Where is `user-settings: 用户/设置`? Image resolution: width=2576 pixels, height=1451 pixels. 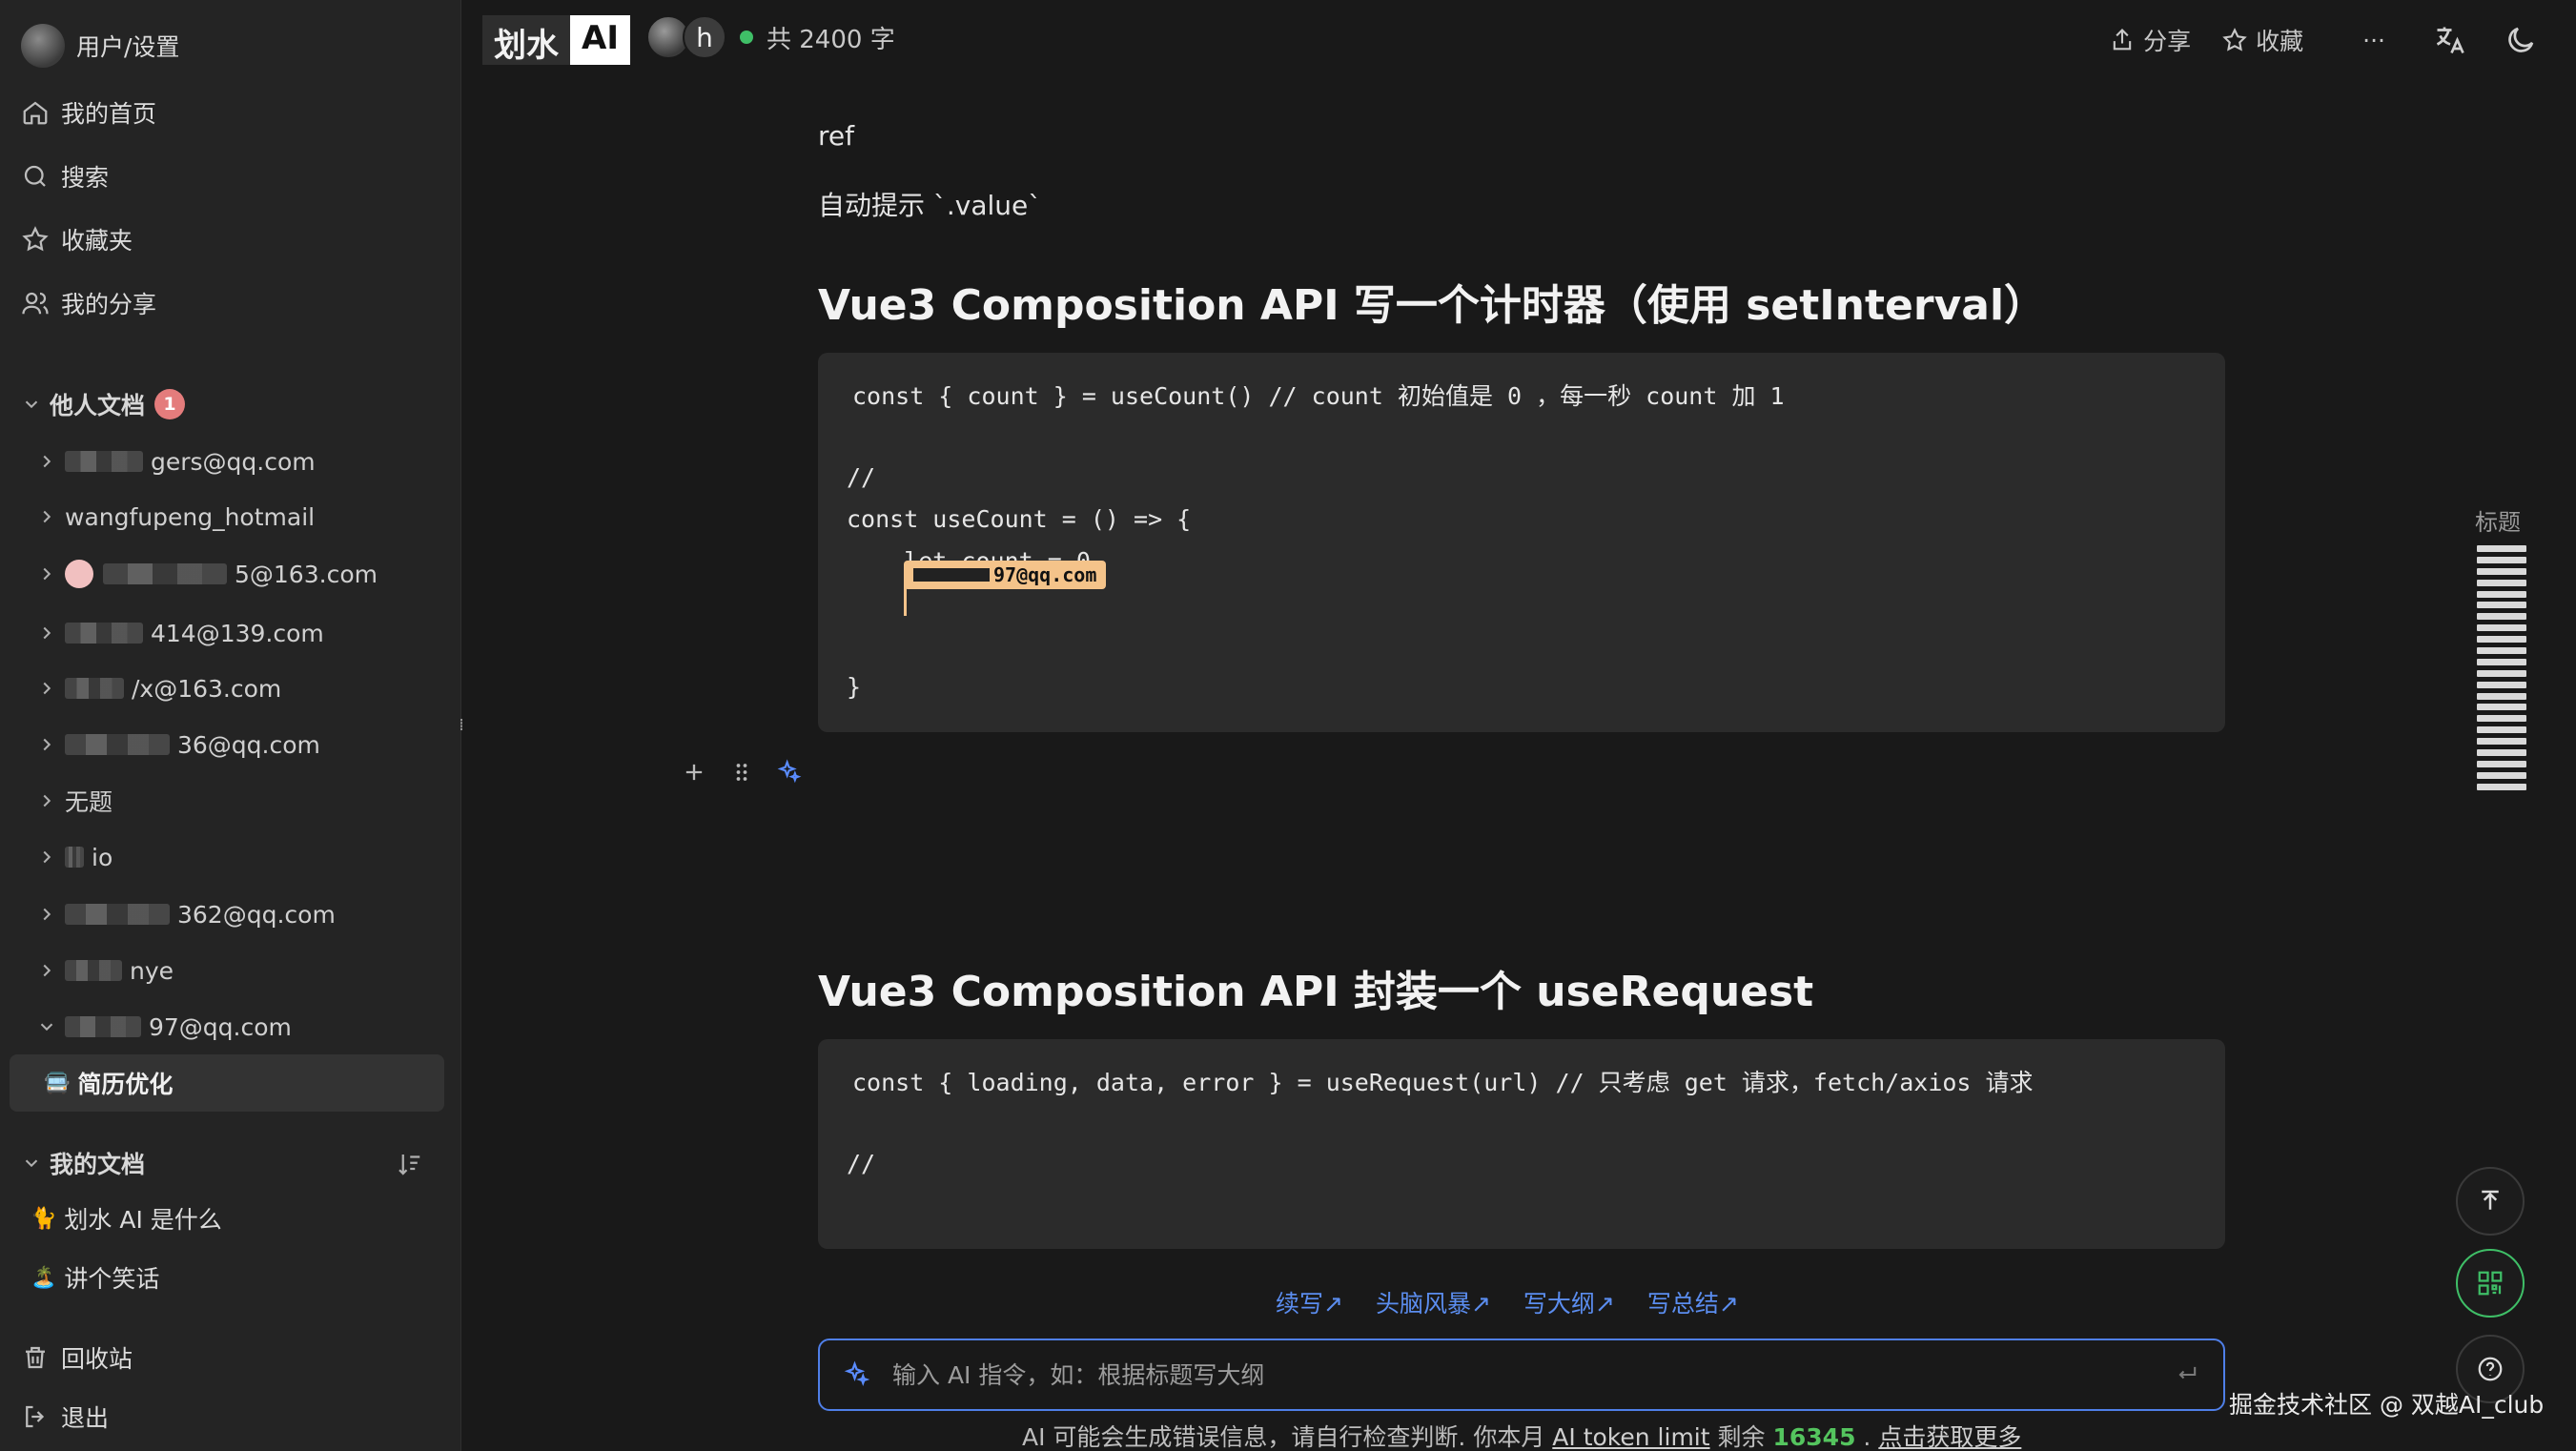 user-settings: 用户/设置 is located at coordinates (100, 46).